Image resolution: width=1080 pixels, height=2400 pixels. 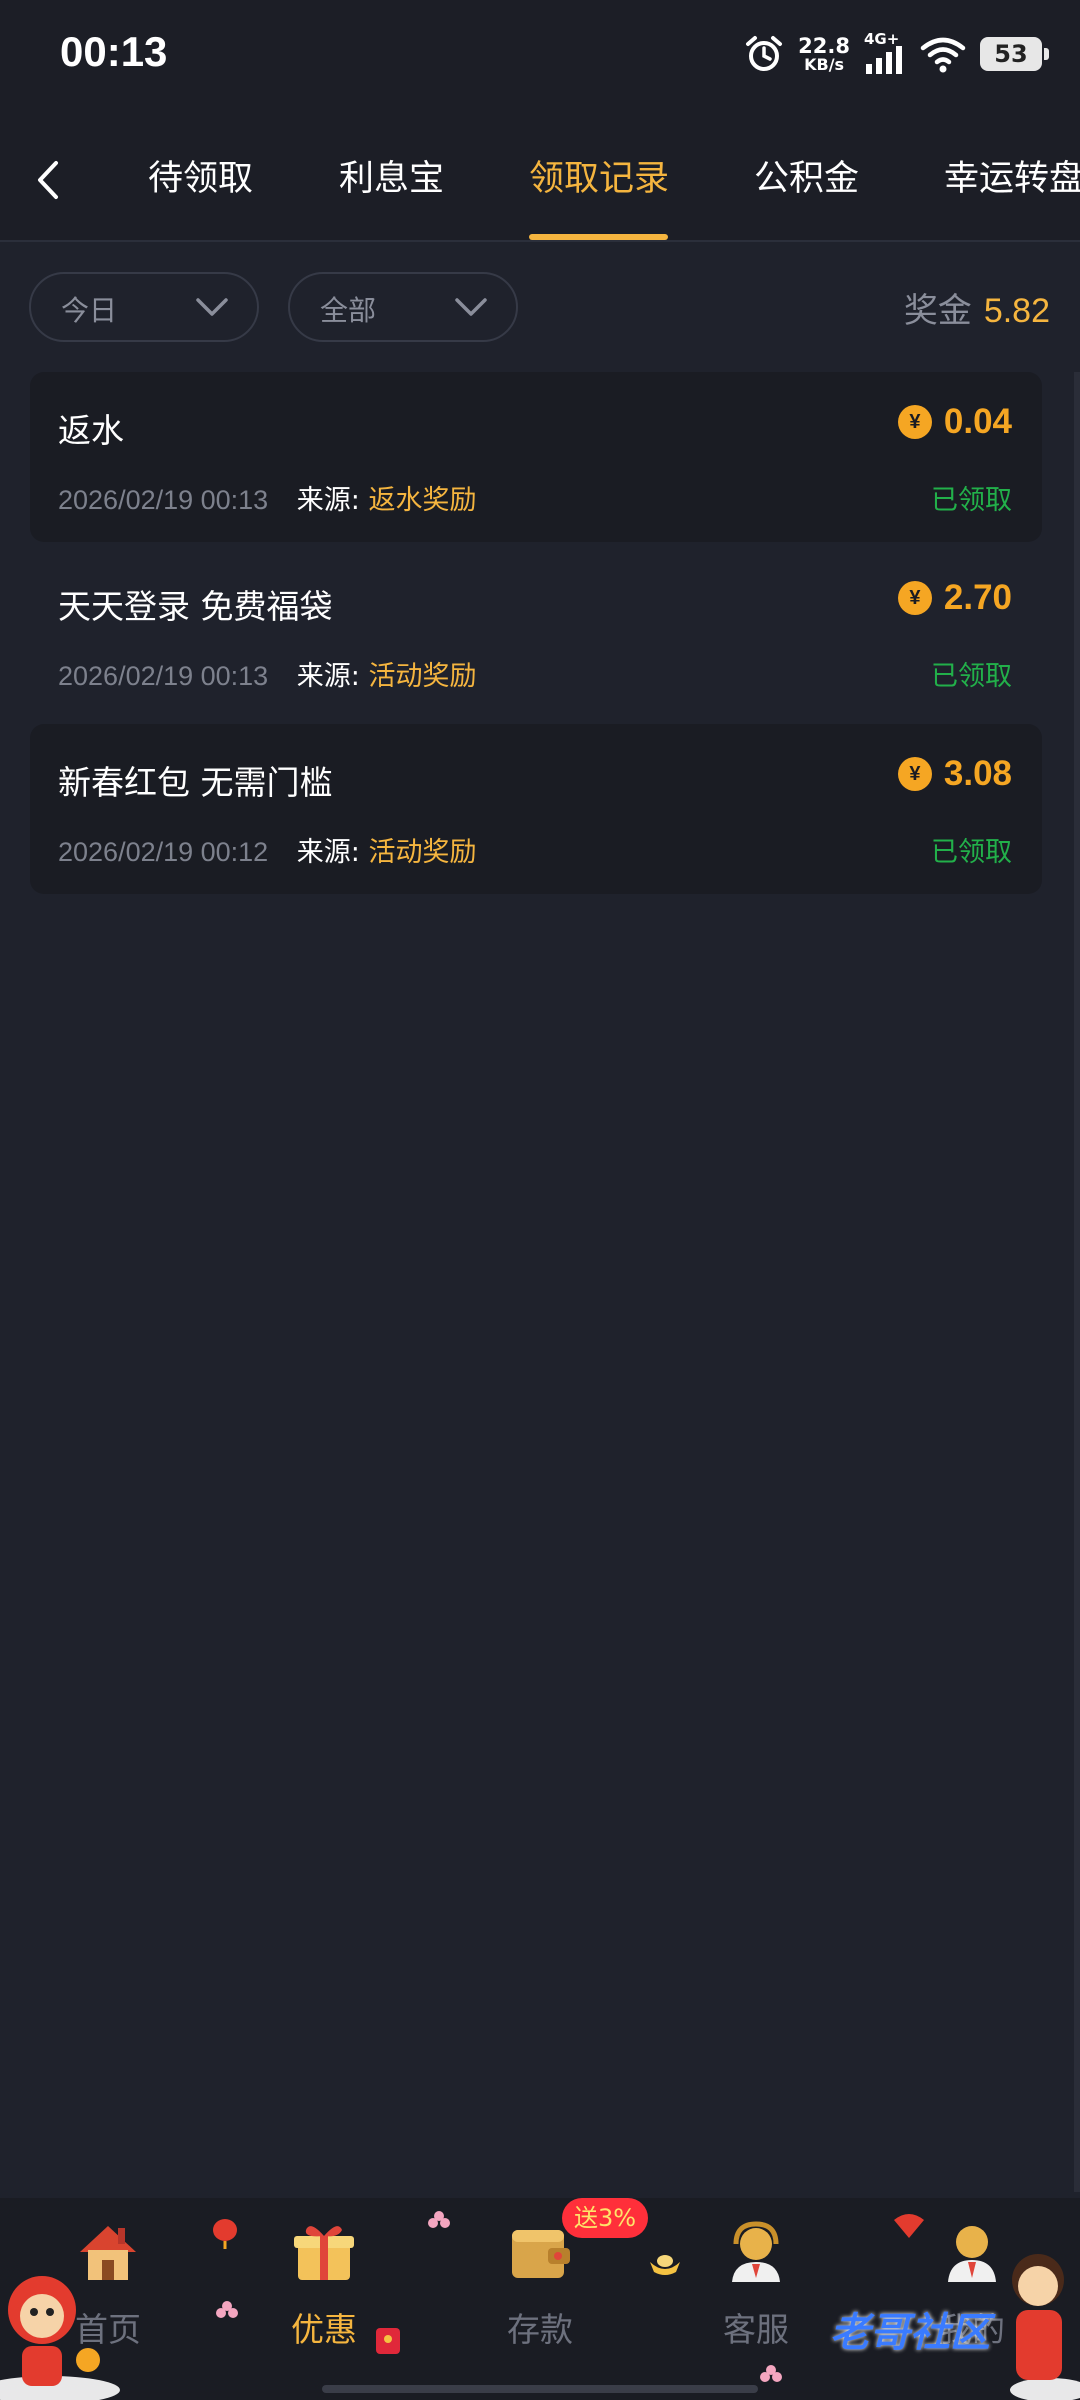 What do you see at coordinates (348, 310) in the screenshot?
I see `type-filter-label: 全部` at bounding box center [348, 310].